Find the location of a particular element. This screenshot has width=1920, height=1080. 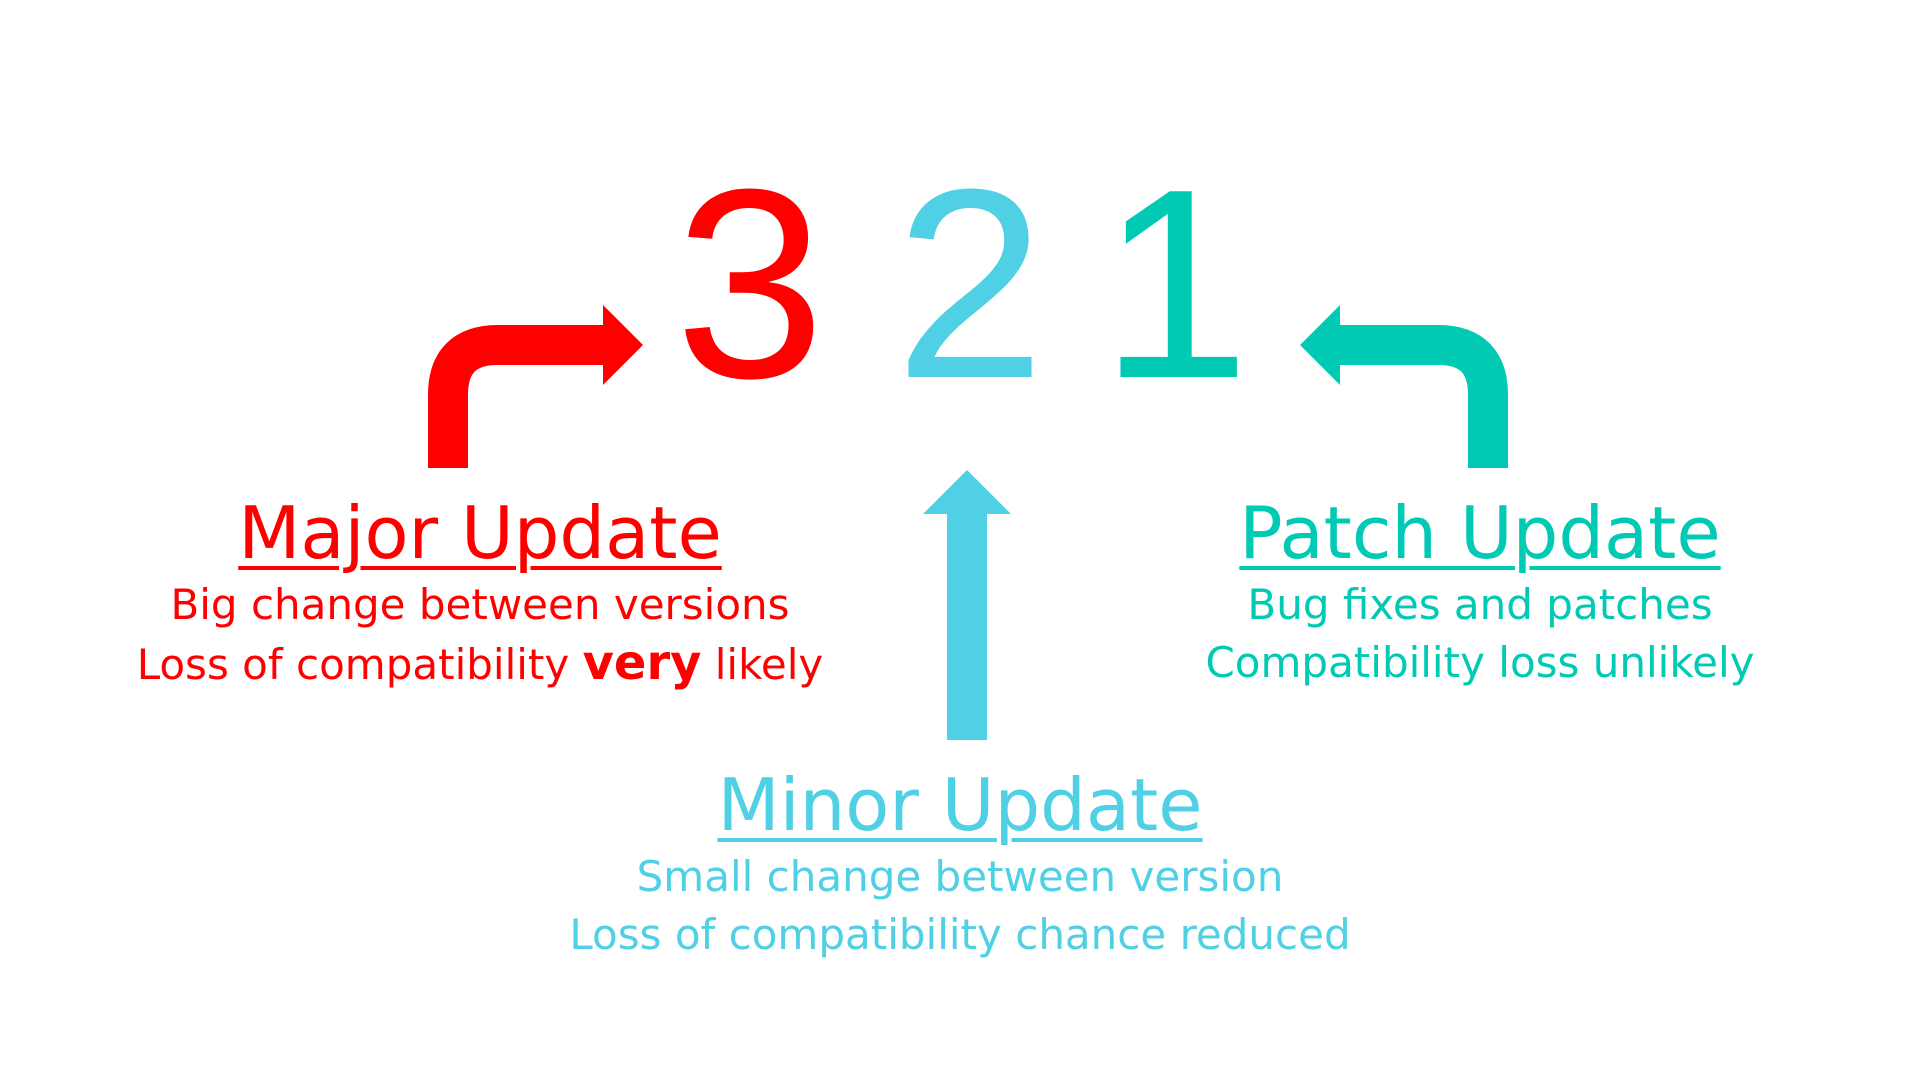

major-line2-emphasis: very is located at coordinates (642, 663).